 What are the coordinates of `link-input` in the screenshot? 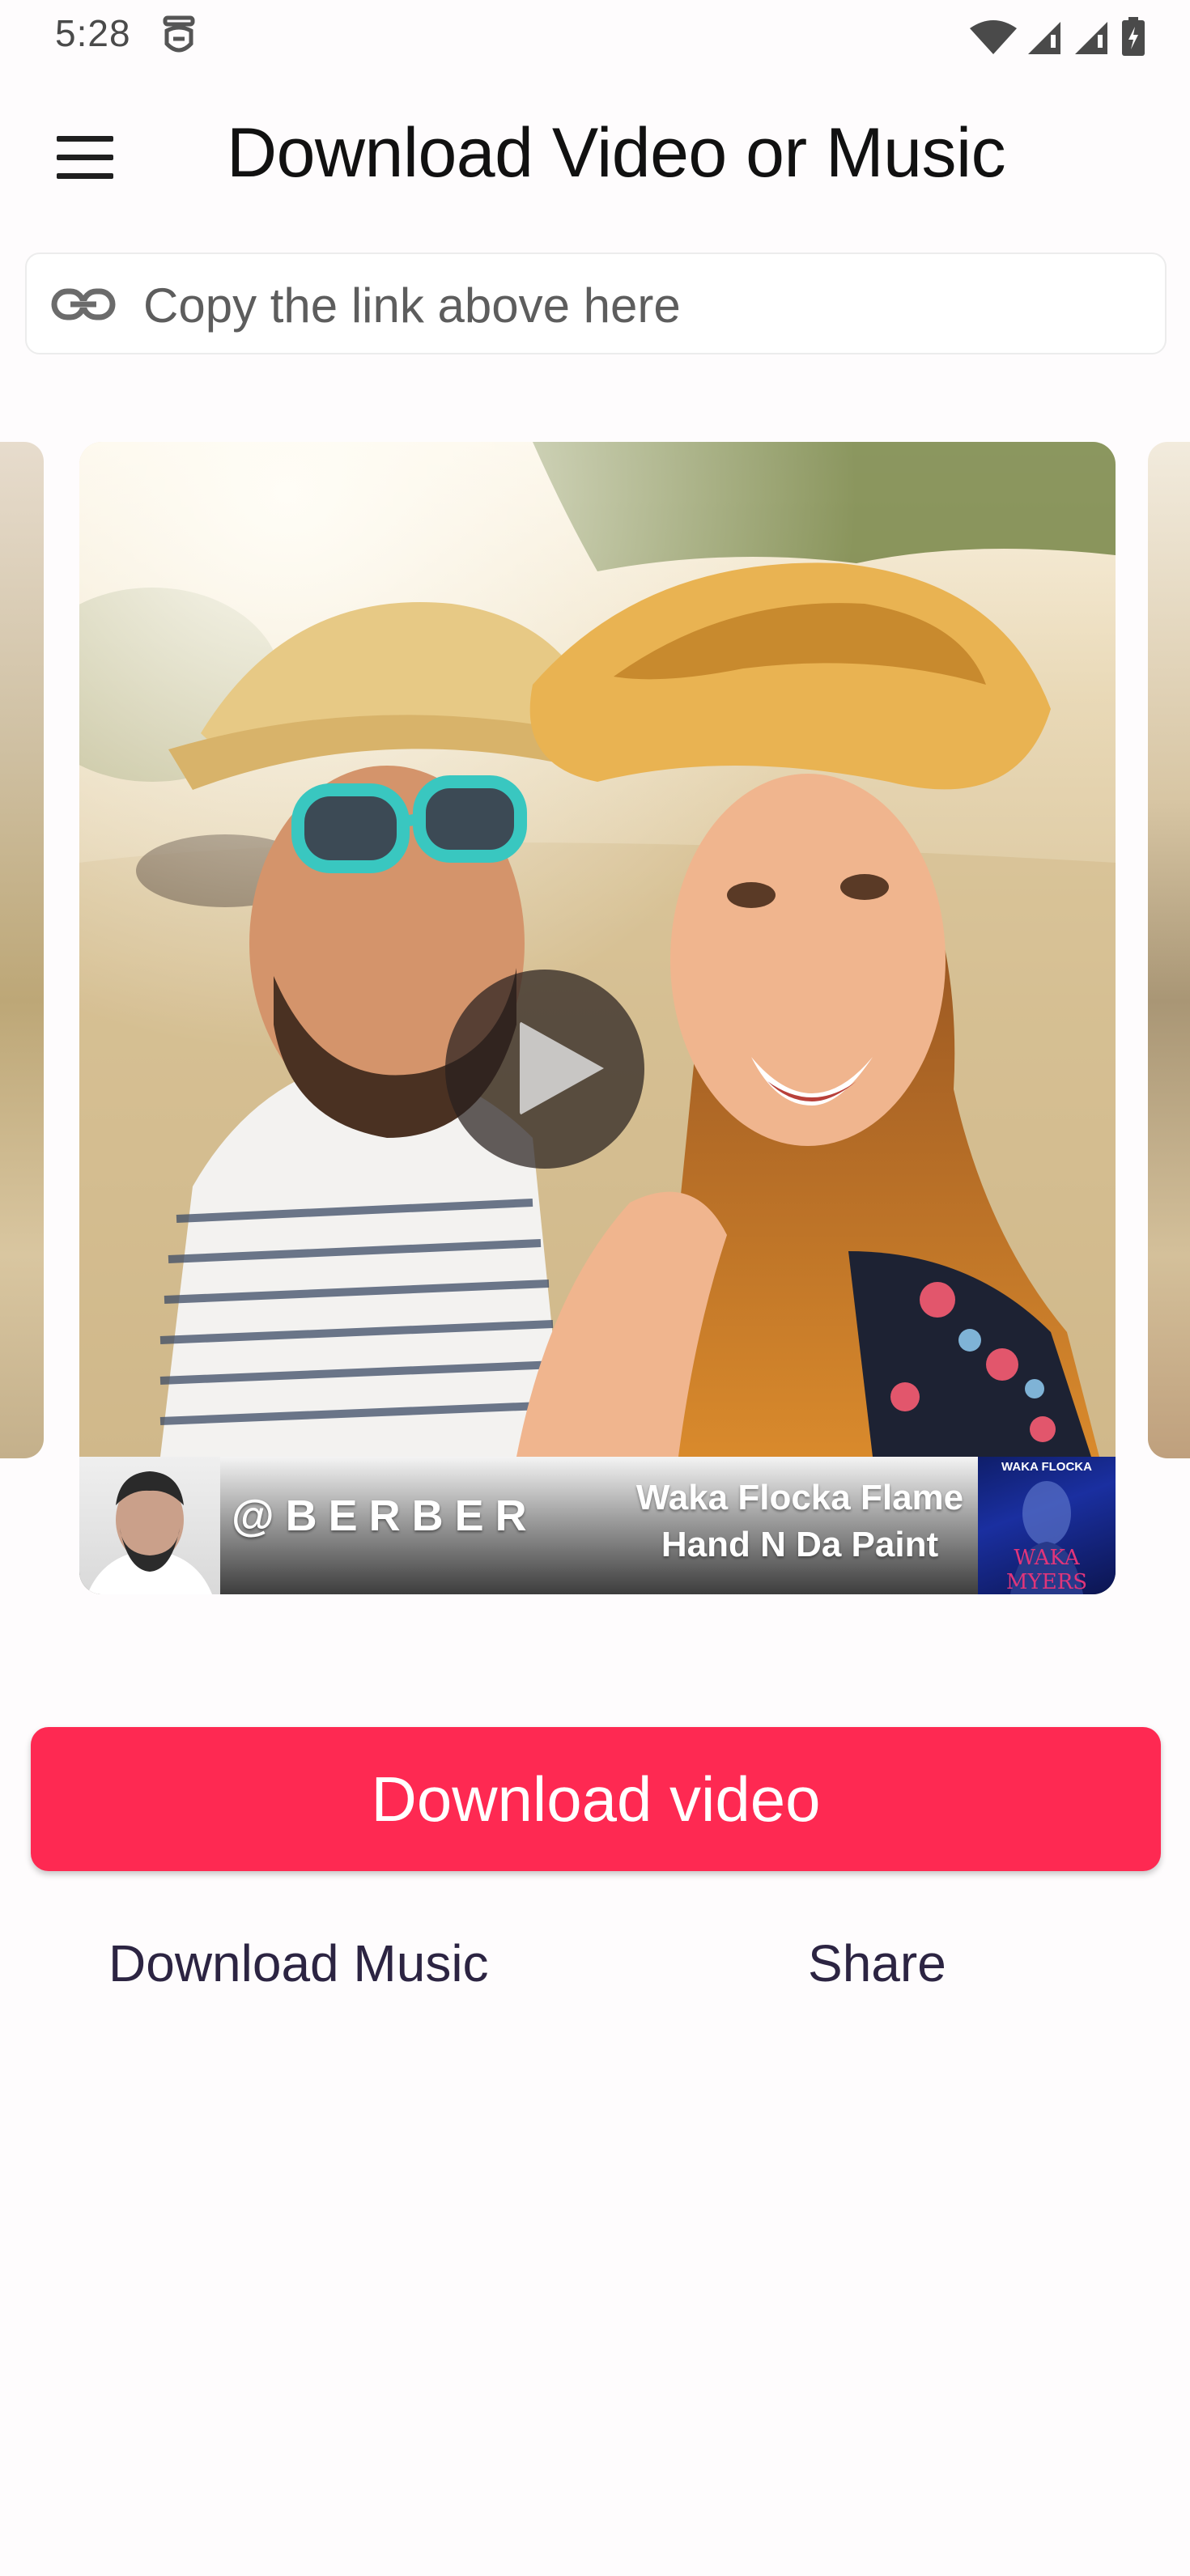 It's located at (641, 305).